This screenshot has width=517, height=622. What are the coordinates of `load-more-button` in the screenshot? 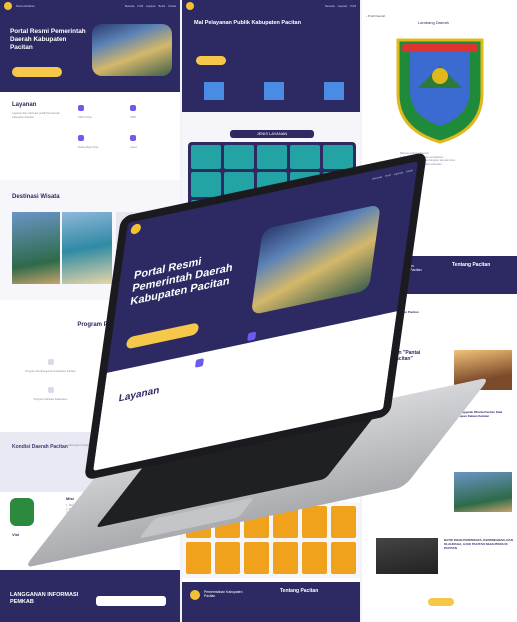 It's located at (441, 602).